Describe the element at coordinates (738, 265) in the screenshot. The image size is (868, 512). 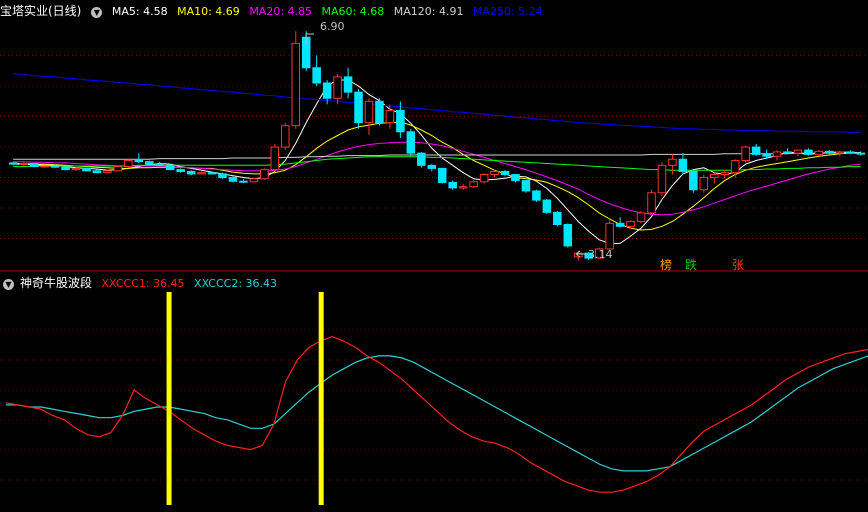
I see `badge-rise: 张` at that location.